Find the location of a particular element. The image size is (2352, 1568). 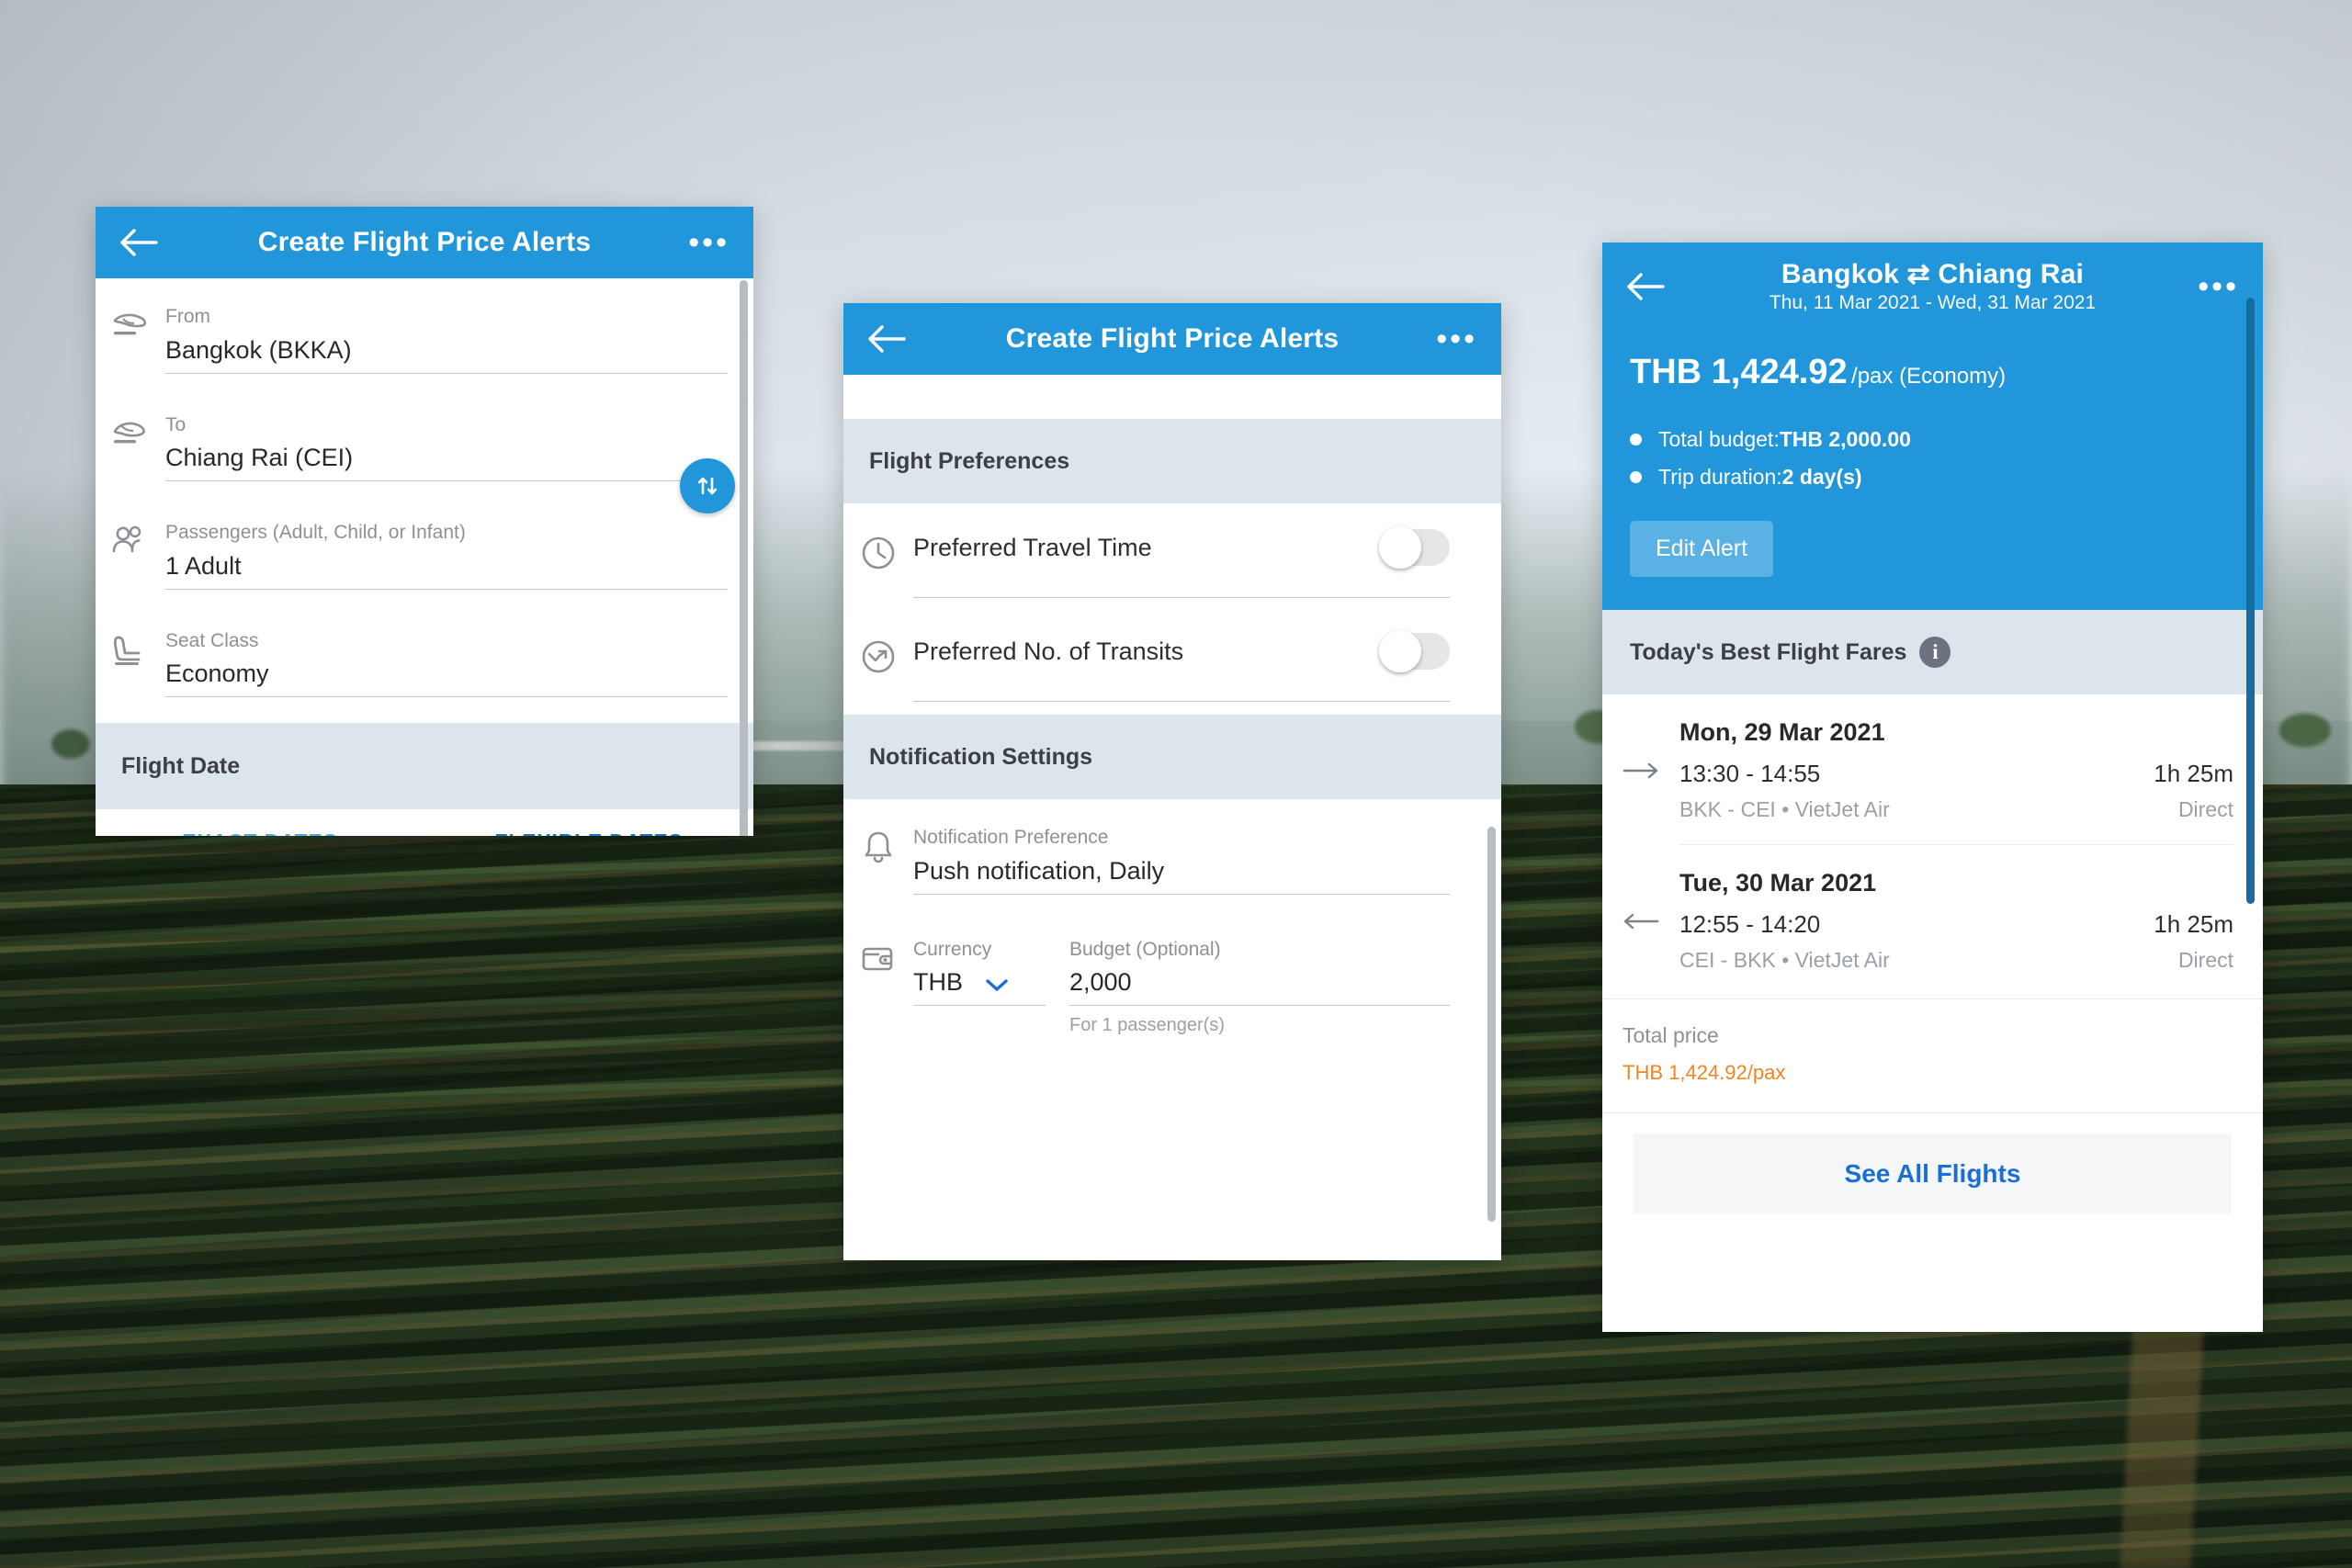

flight-date-section-header: Flight Date is located at coordinates (424, 766).